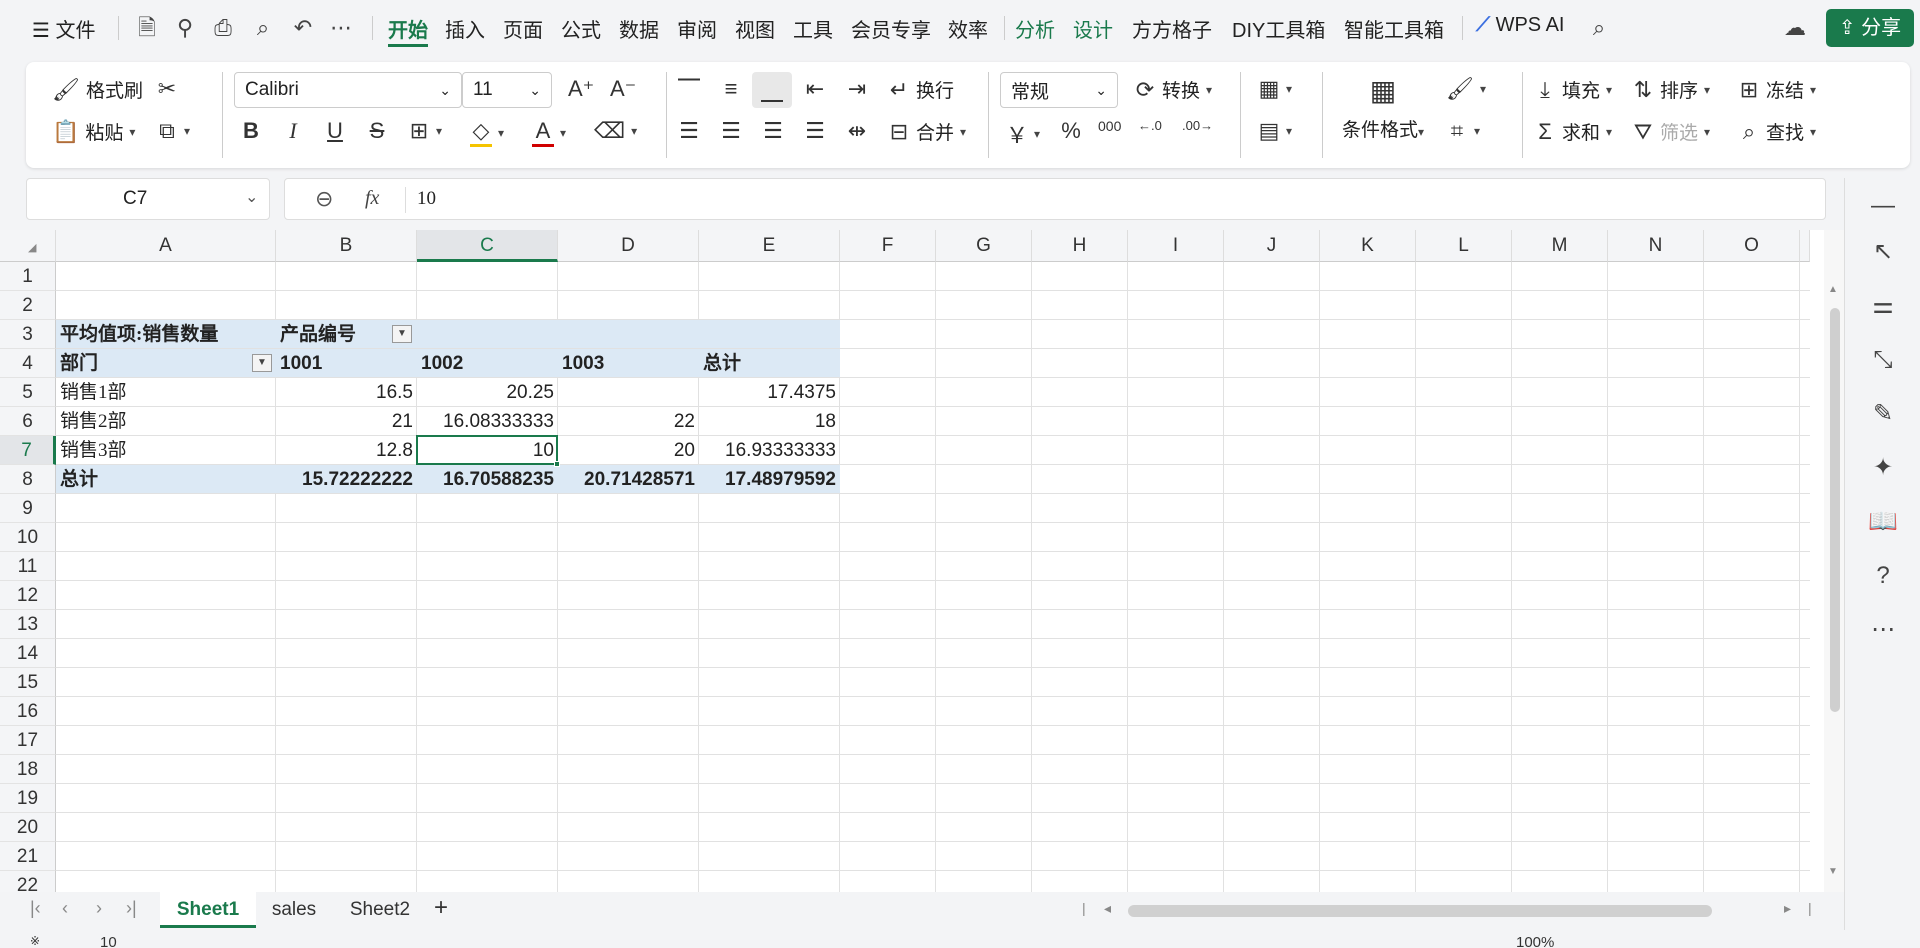  Describe the element at coordinates (1833, 871) in the screenshot. I see `scroll-down-icon: ▼` at that location.